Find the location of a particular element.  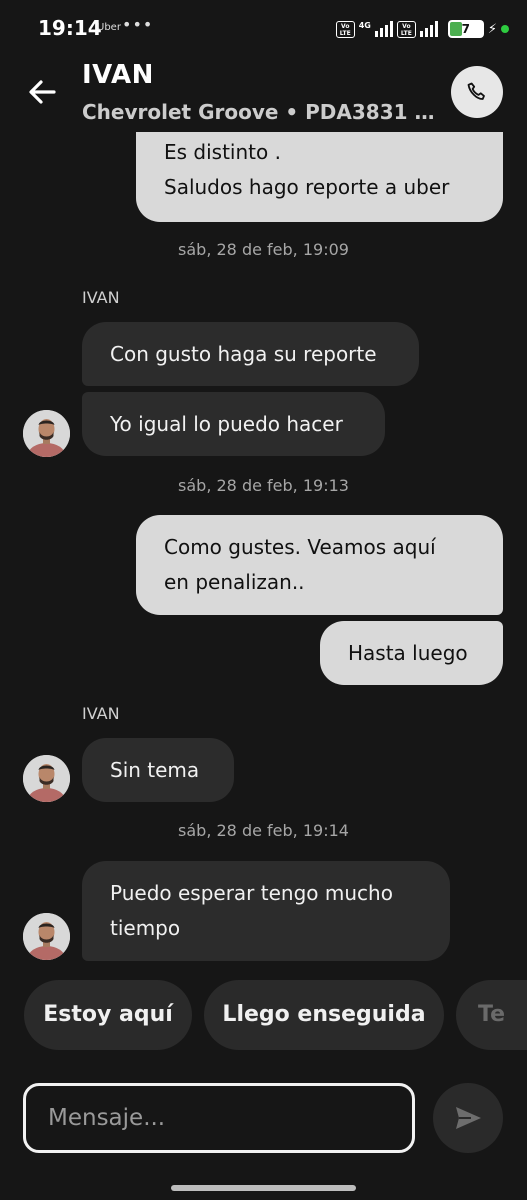

message-text: Saludos hago reporte a uber is located at coordinates (307, 187).